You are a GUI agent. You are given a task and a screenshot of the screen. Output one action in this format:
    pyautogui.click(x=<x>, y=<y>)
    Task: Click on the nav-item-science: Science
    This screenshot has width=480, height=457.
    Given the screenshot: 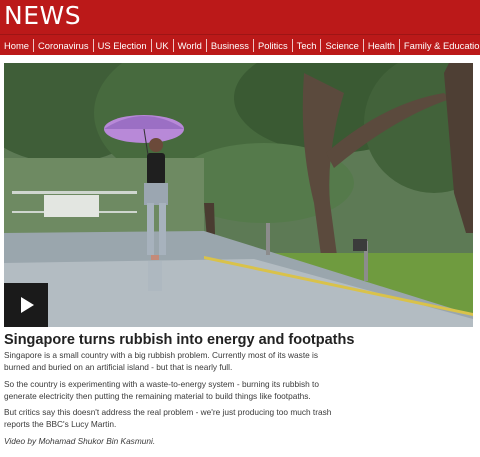 What is the action you would take?
    pyautogui.click(x=342, y=45)
    